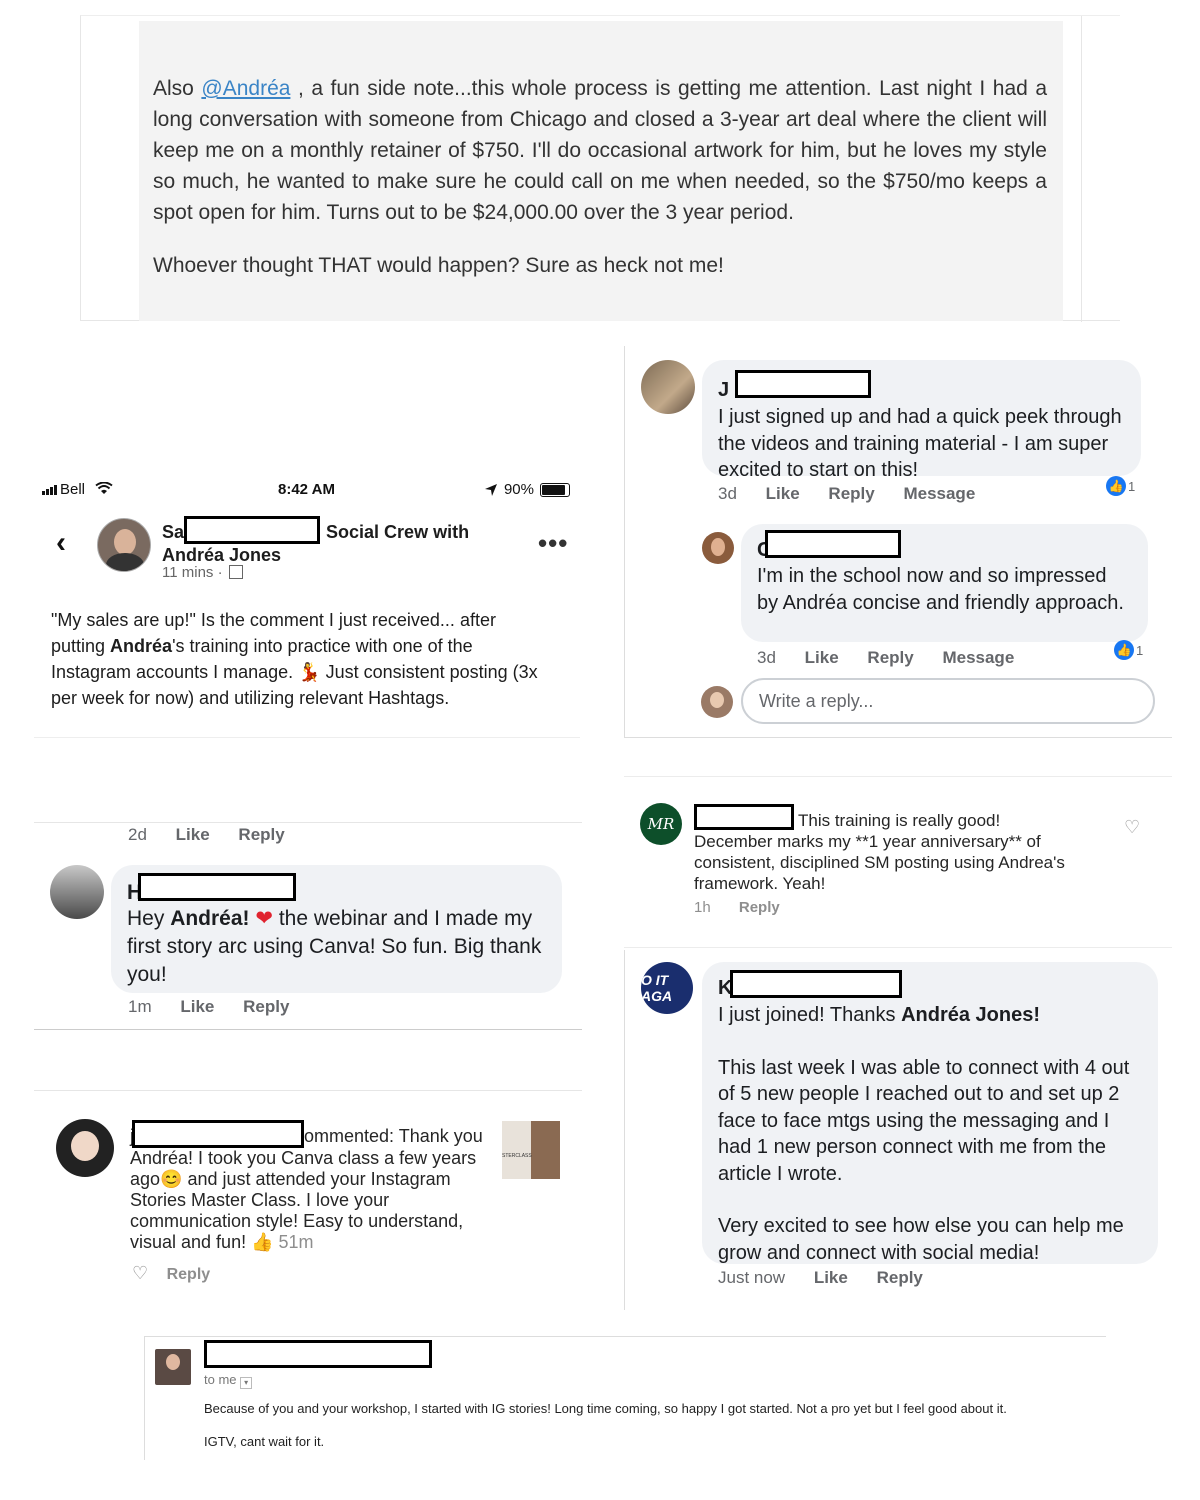  I want to click on signal-icon, so click(49, 490).